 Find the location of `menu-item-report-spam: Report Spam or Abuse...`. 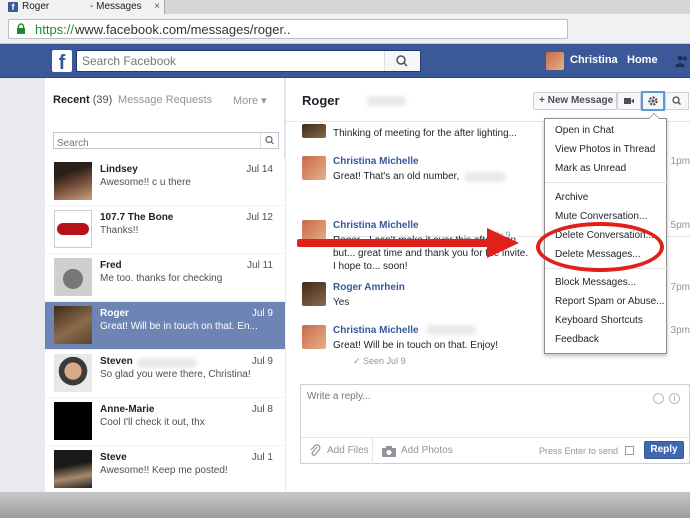

menu-item-report-spam: Report Spam or Abuse... is located at coordinates (606, 302).